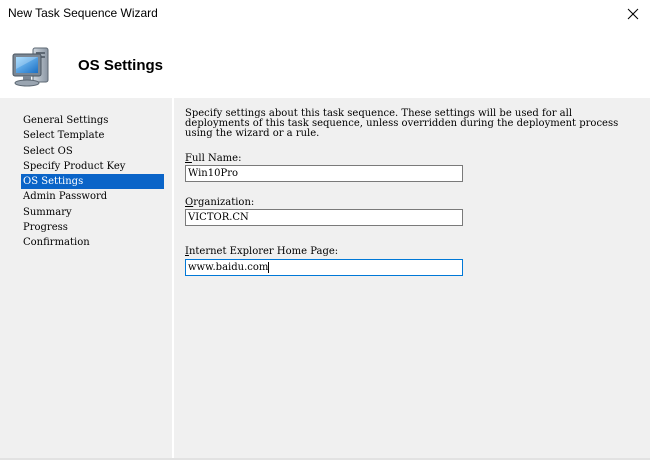  Describe the element at coordinates (269, 267) in the screenshot. I see `text-caret` at that location.